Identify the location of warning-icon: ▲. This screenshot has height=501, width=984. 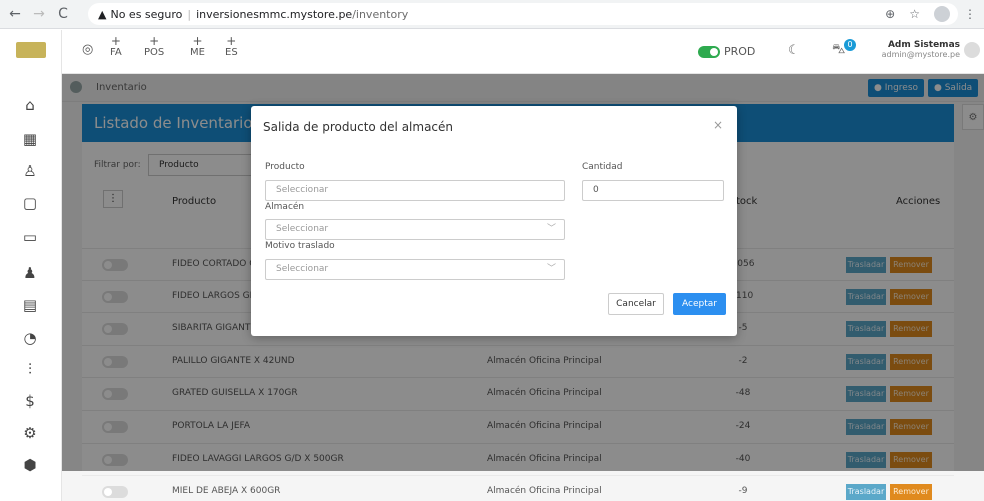
(102, 14).